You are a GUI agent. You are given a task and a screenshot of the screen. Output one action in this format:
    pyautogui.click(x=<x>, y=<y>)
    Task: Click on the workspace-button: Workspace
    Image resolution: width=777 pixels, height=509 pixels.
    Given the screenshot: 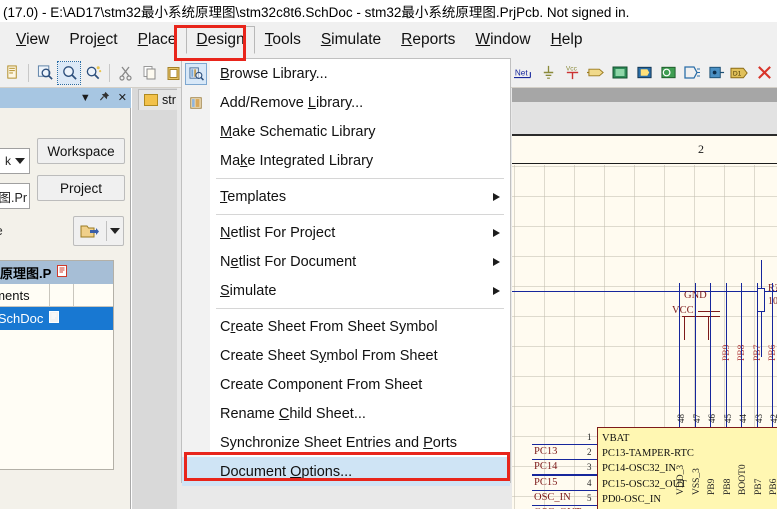 What is the action you would take?
    pyautogui.click(x=81, y=151)
    